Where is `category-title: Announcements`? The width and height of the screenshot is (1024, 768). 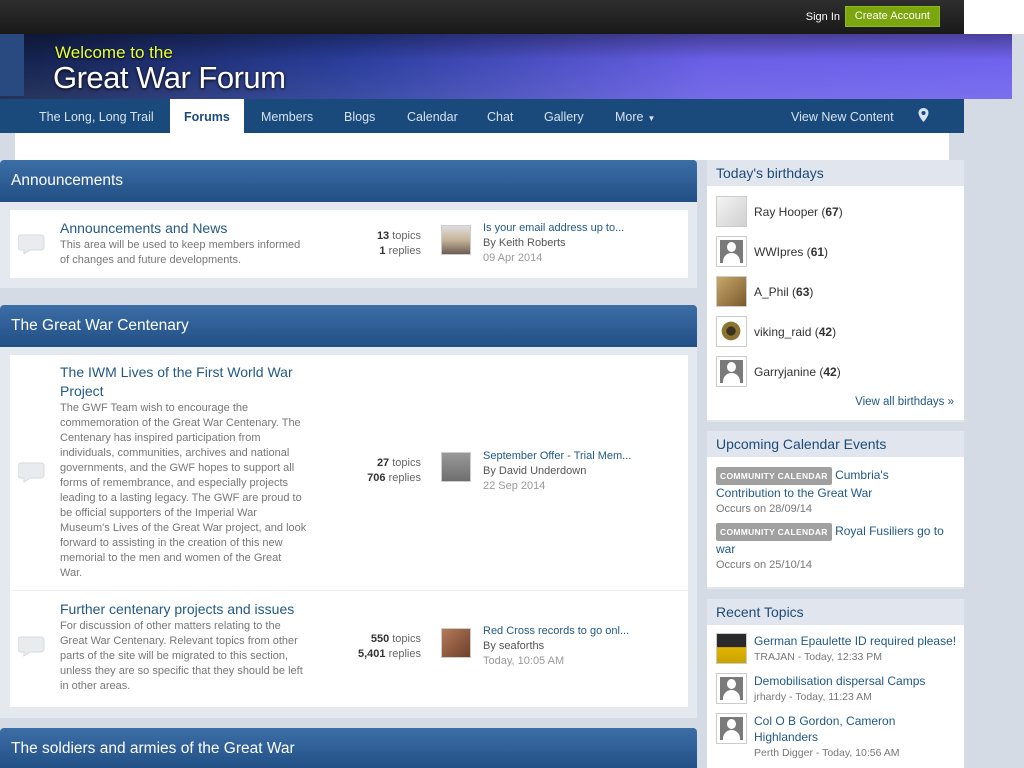 category-title: Announcements is located at coordinates (348, 181).